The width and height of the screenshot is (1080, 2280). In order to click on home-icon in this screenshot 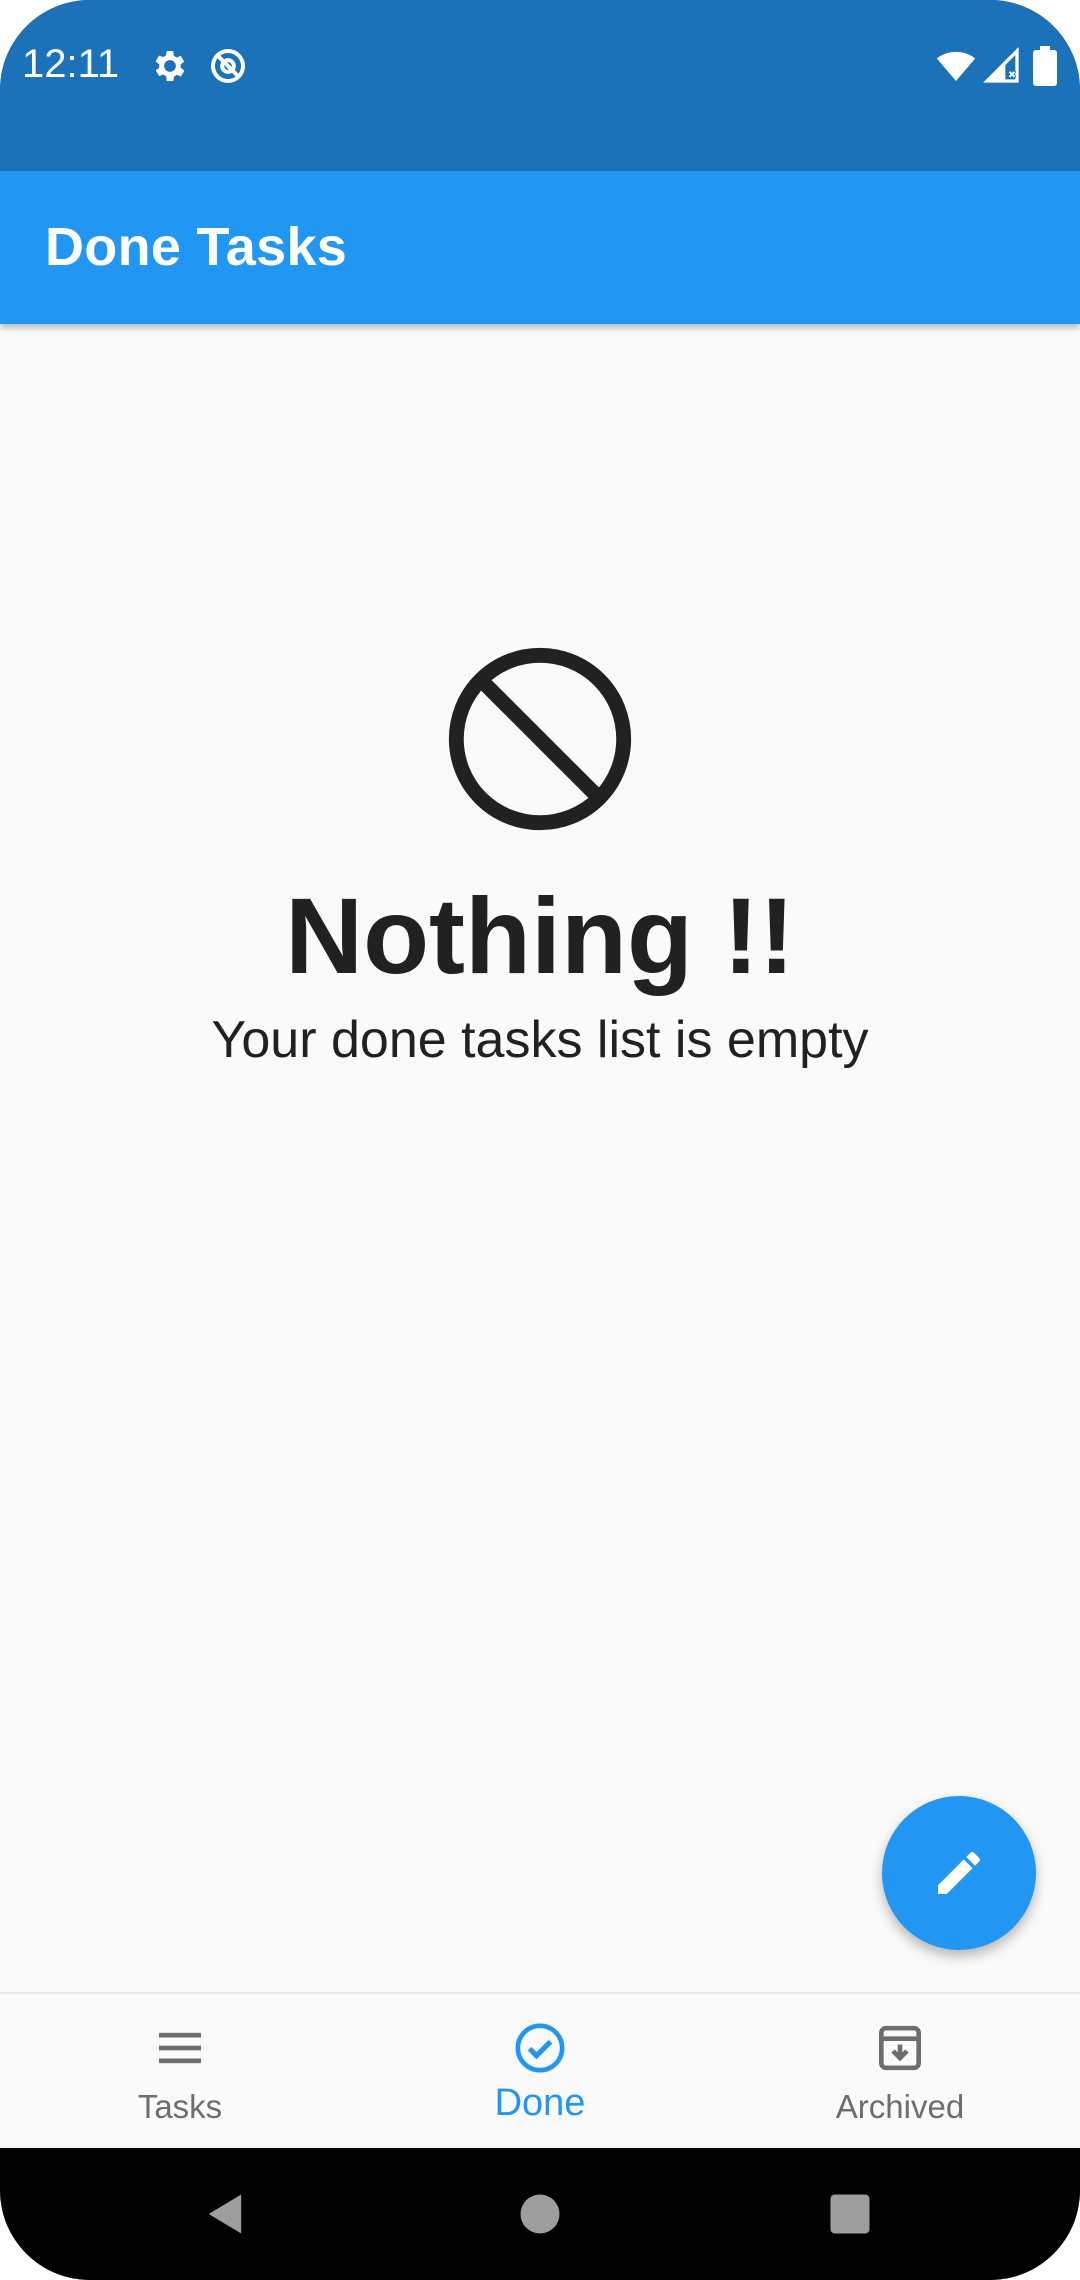, I will do `click(540, 2214)`.